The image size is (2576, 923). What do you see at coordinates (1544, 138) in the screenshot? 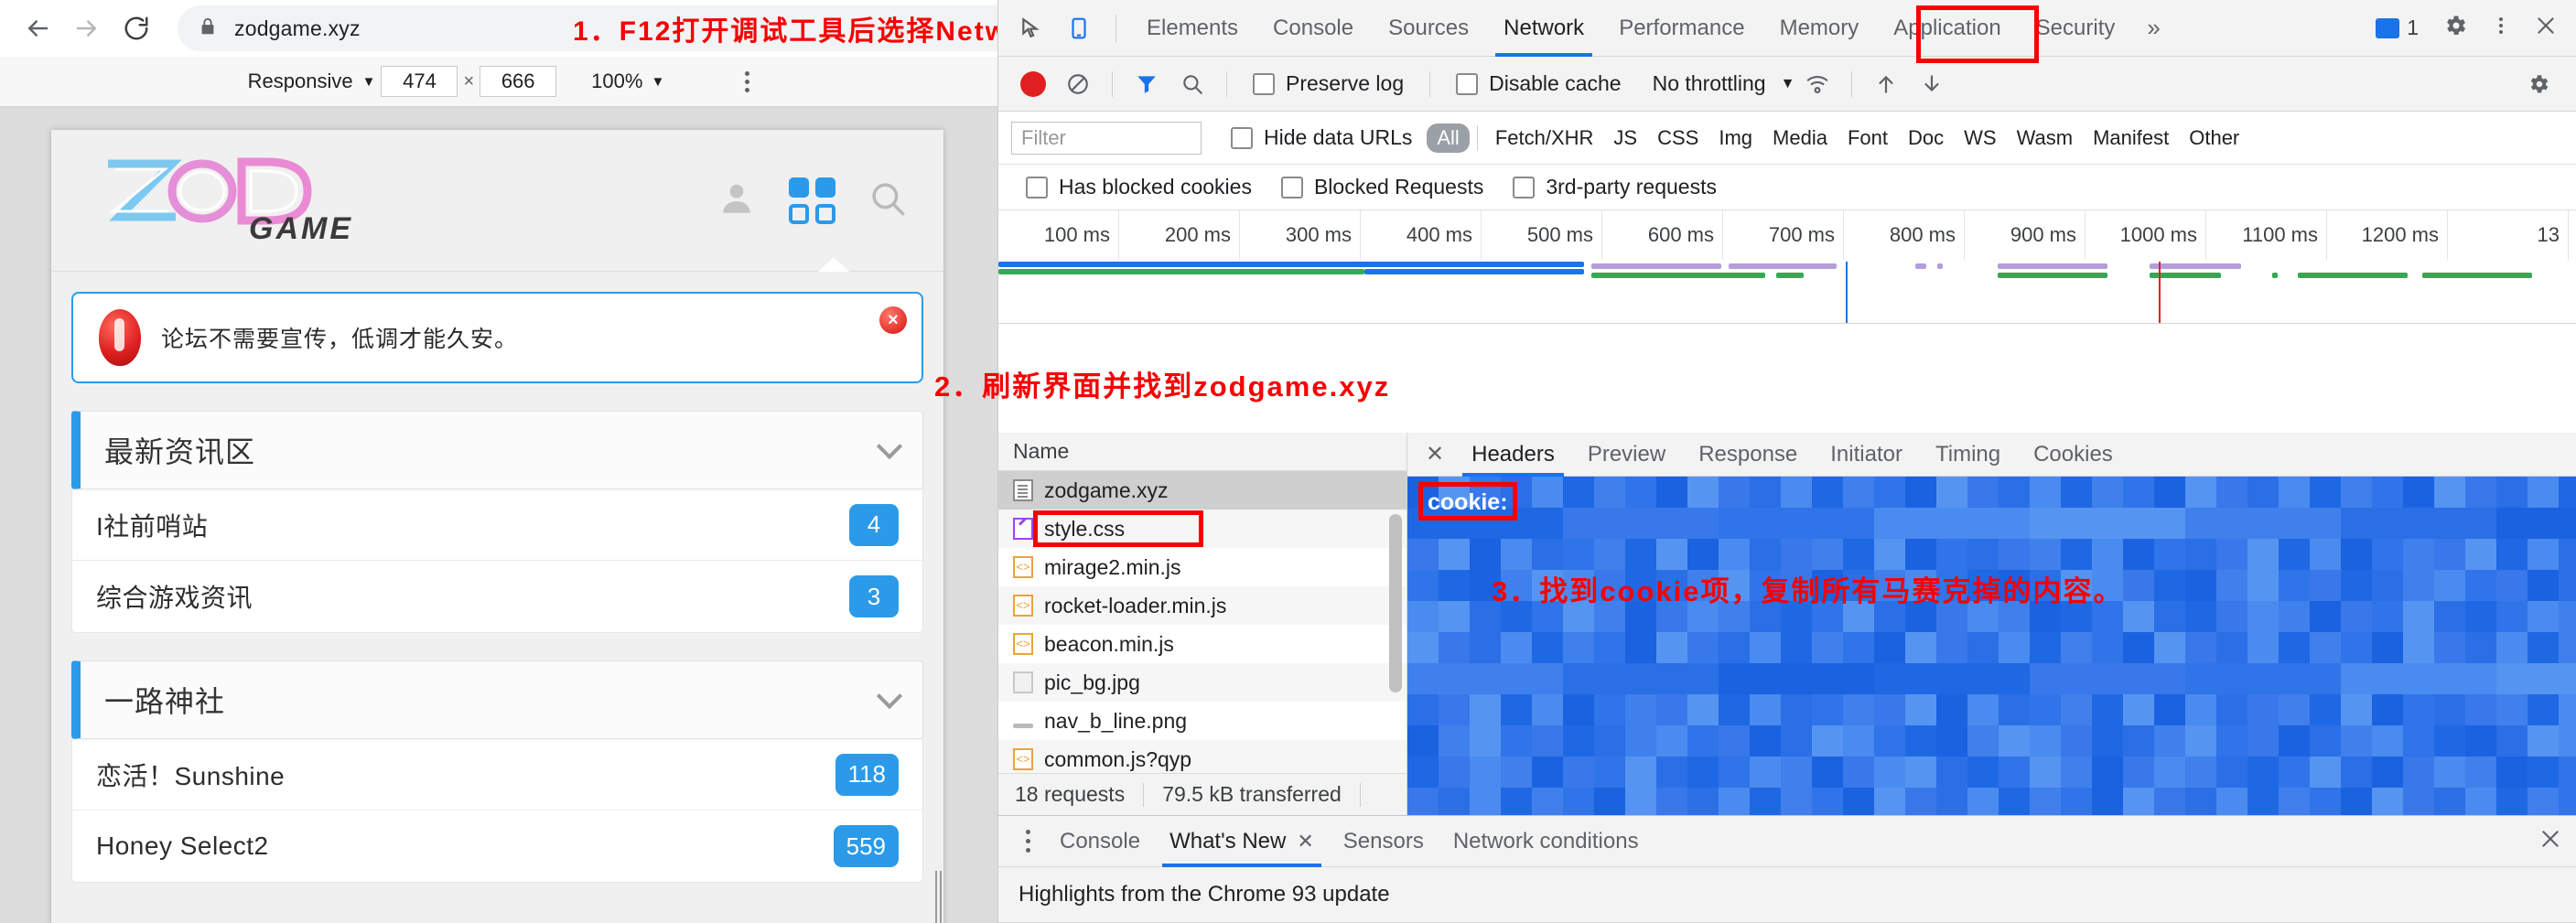
I see `filter-type-fetch-xhr: Fetch/XHR` at bounding box center [1544, 138].